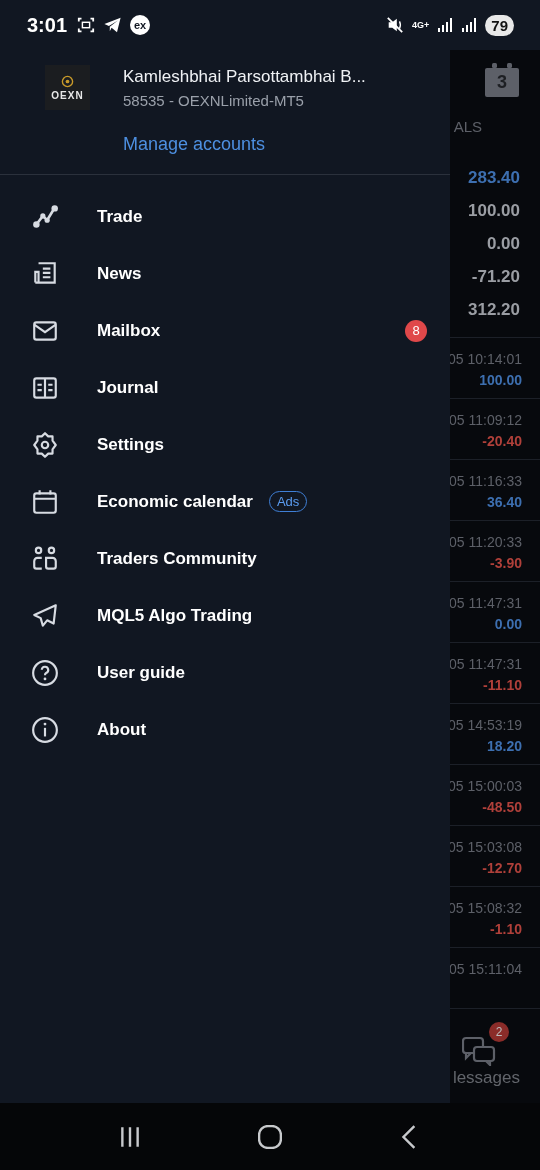 The height and width of the screenshot is (1170, 540). I want to click on menu-item: Mailbox 8, so click(225, 330).